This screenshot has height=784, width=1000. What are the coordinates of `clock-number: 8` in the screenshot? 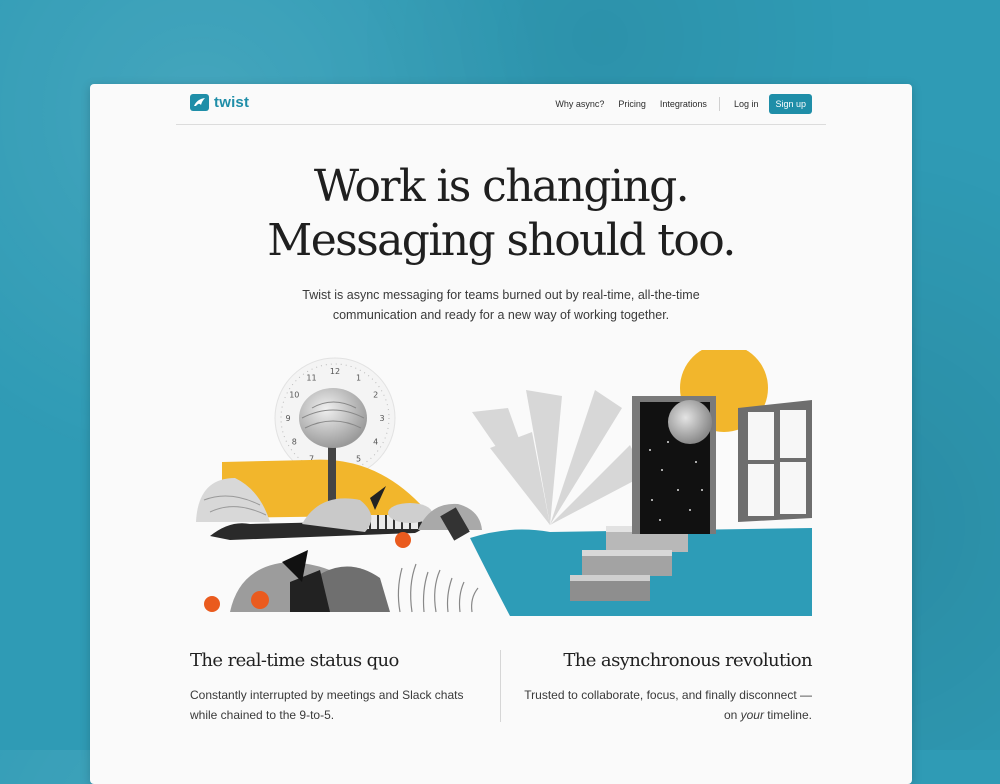 It's located at (294, 442).